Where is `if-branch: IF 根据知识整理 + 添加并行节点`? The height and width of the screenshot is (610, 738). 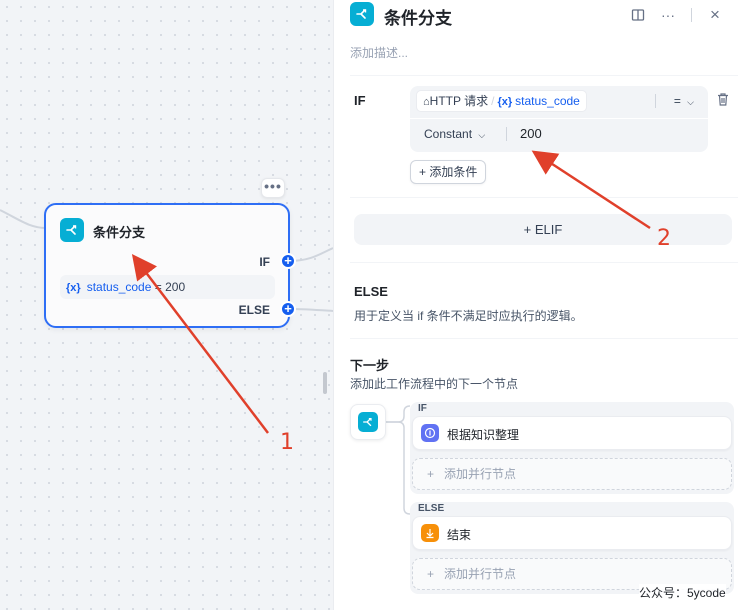
if-branch: IF 根据知识整理 + 添加并行节点 is located at coordinates (572, 448).